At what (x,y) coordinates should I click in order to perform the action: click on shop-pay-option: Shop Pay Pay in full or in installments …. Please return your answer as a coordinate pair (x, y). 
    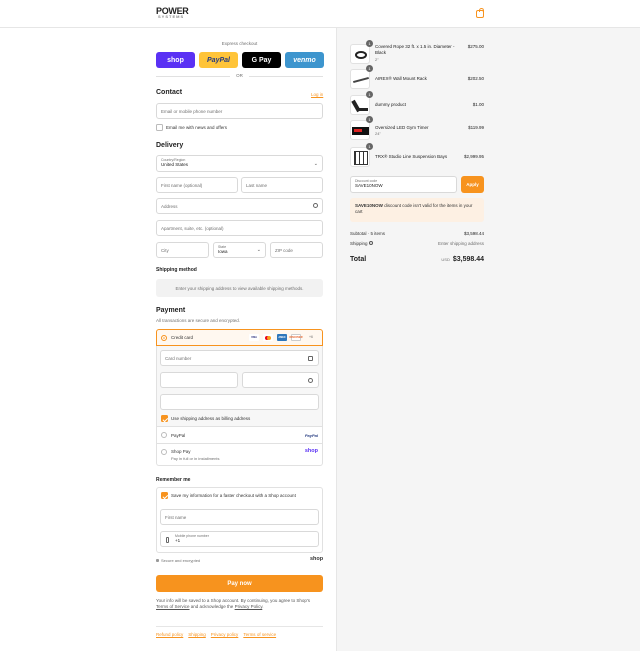
    Looking at the image, I should click on (239, 455).